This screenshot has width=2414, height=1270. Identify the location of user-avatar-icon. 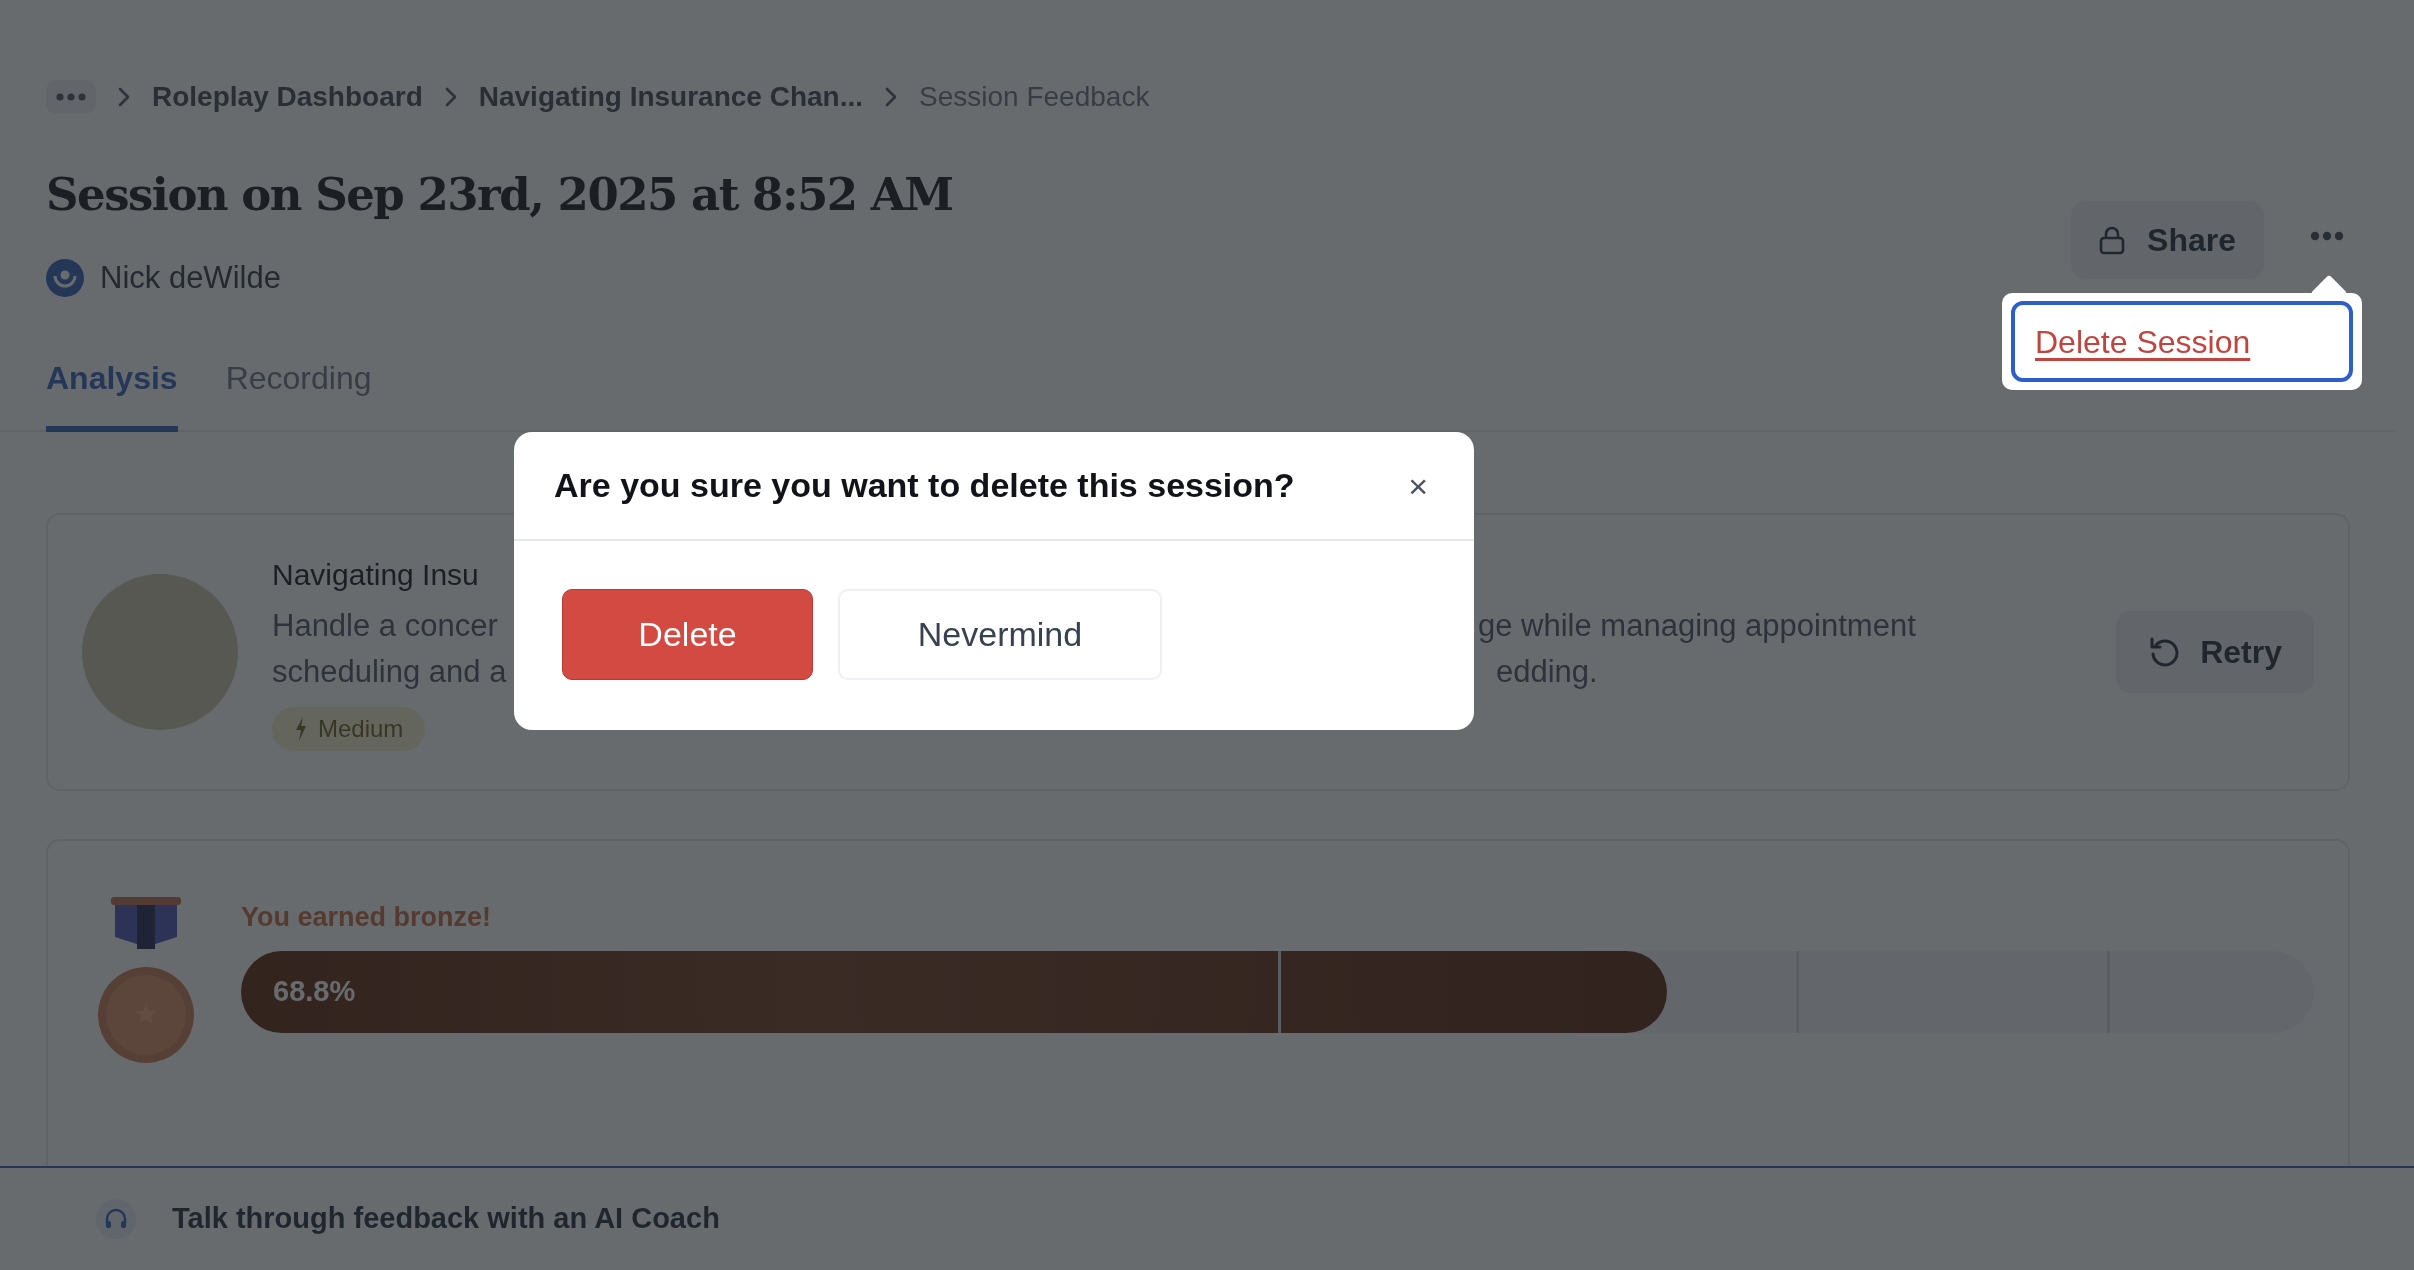
(65, 278).